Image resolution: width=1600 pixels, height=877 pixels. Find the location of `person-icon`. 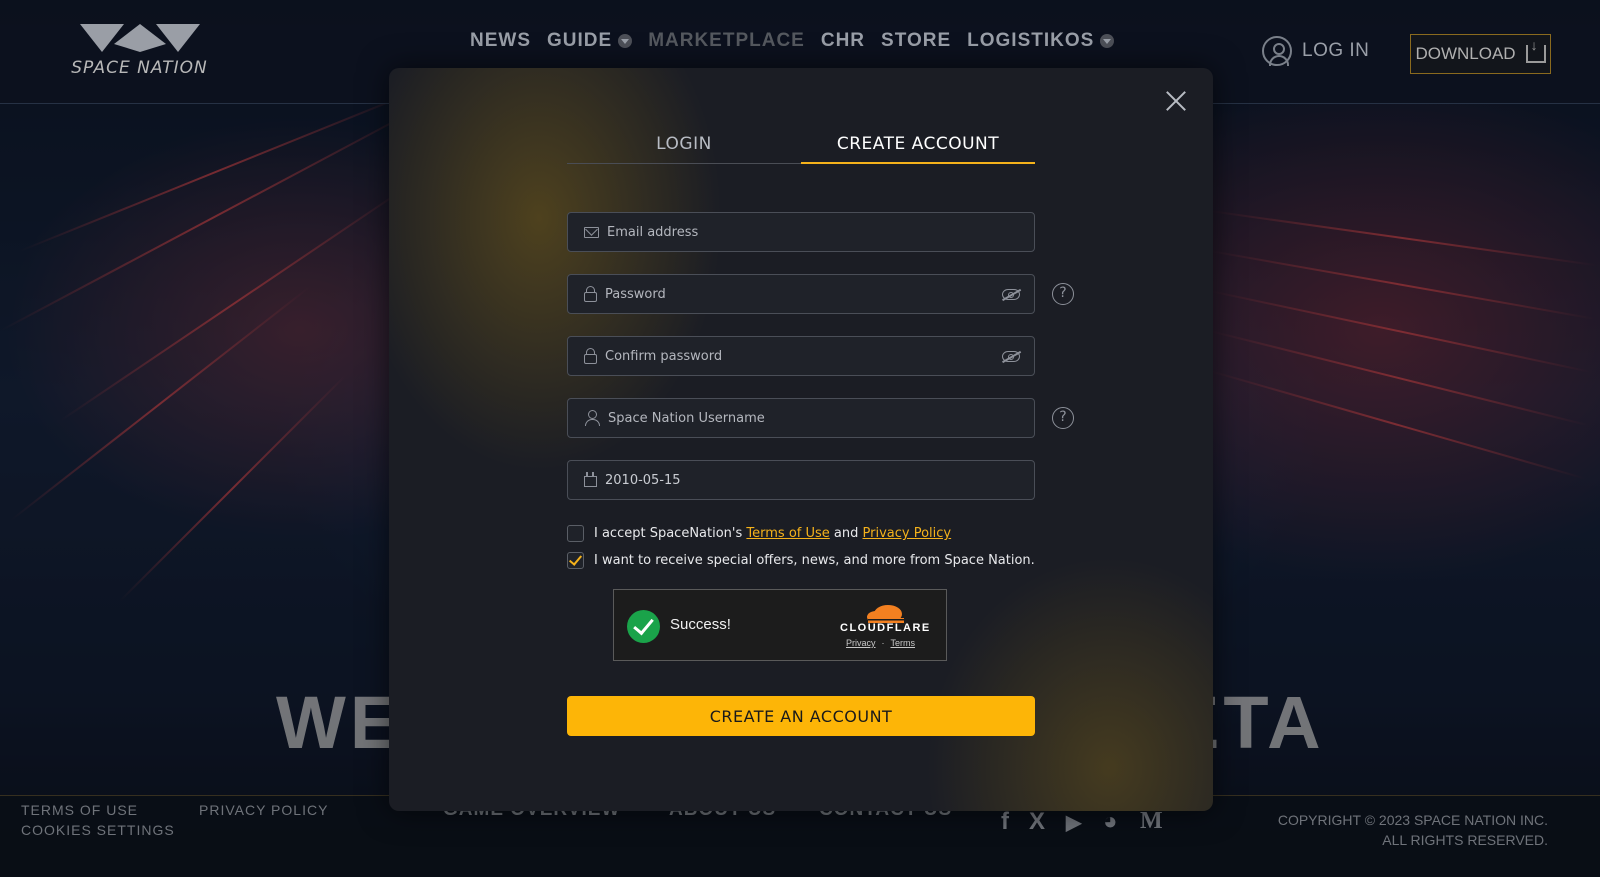

person-icon is located at coordinates (592, 418).